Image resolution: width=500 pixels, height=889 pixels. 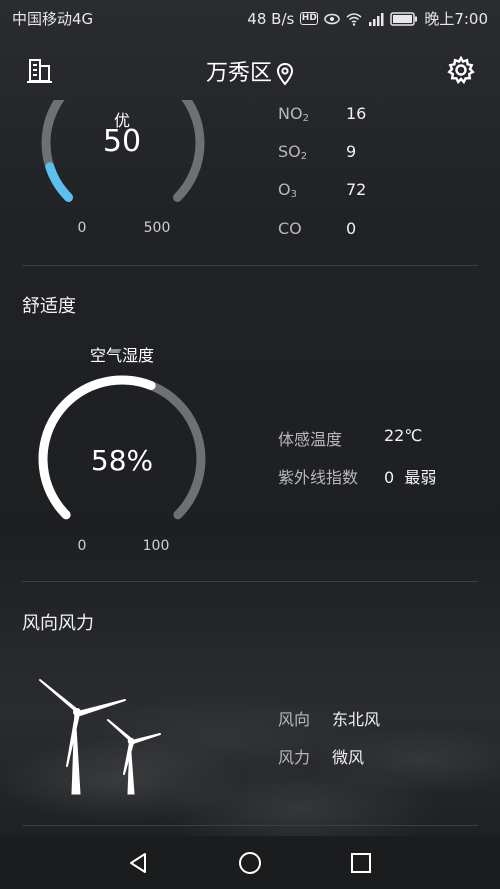 I want to click on status-bar: 中国移动4G 48 B/s HD 晚上7:00, so click(x=250, y=17).